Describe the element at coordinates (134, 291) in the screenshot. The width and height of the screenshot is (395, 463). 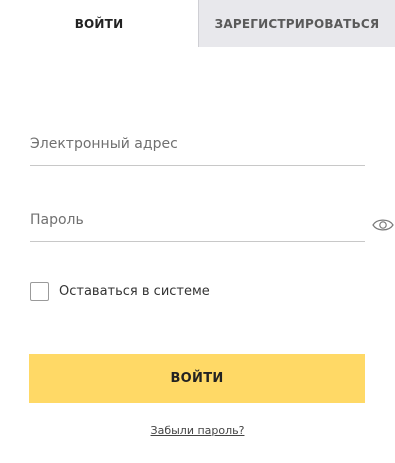
I see `remember-label: Оставаться в системе` at that location.